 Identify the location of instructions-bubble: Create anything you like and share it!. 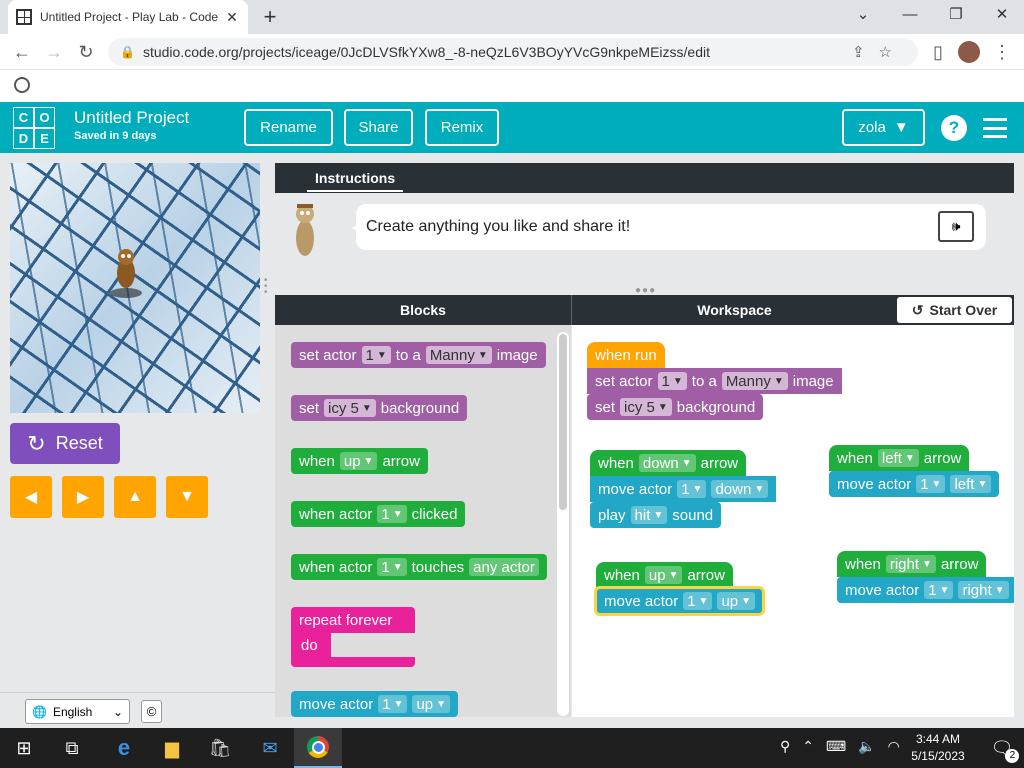
(669, 227).